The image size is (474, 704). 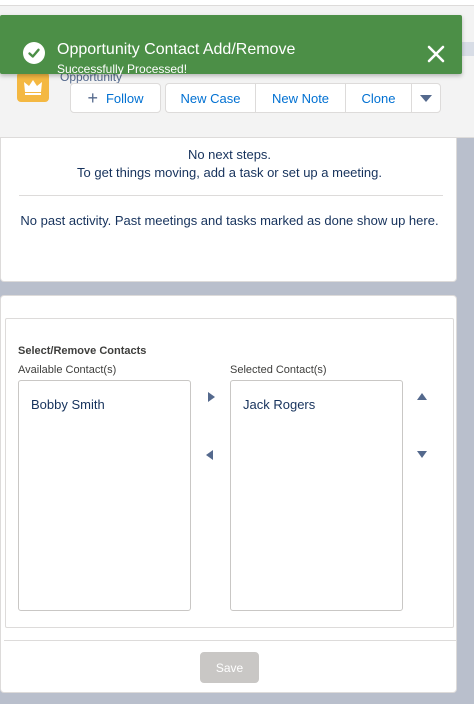 What do you see at coordinates (211, 396) in the screenshot?
I see `move-right-icon` at bounding box center [211, 396].